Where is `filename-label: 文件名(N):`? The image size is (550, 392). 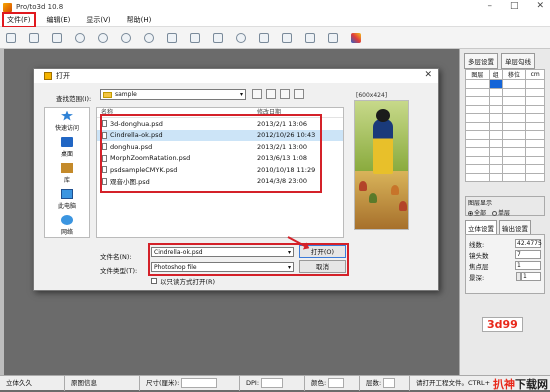 filename-label: 文件名(N): is located at coordinates (116, 257).